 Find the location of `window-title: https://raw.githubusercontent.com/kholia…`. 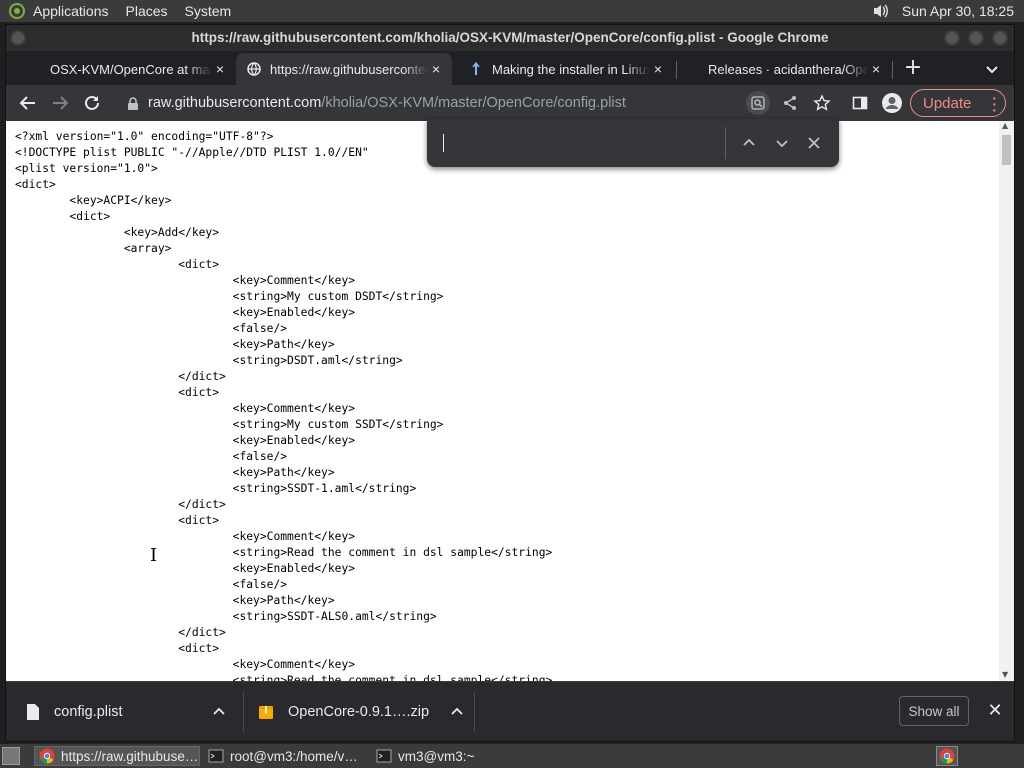

window-title: https://raw.githubusercontent.com/kholia… is located at coordinates (510, 37).